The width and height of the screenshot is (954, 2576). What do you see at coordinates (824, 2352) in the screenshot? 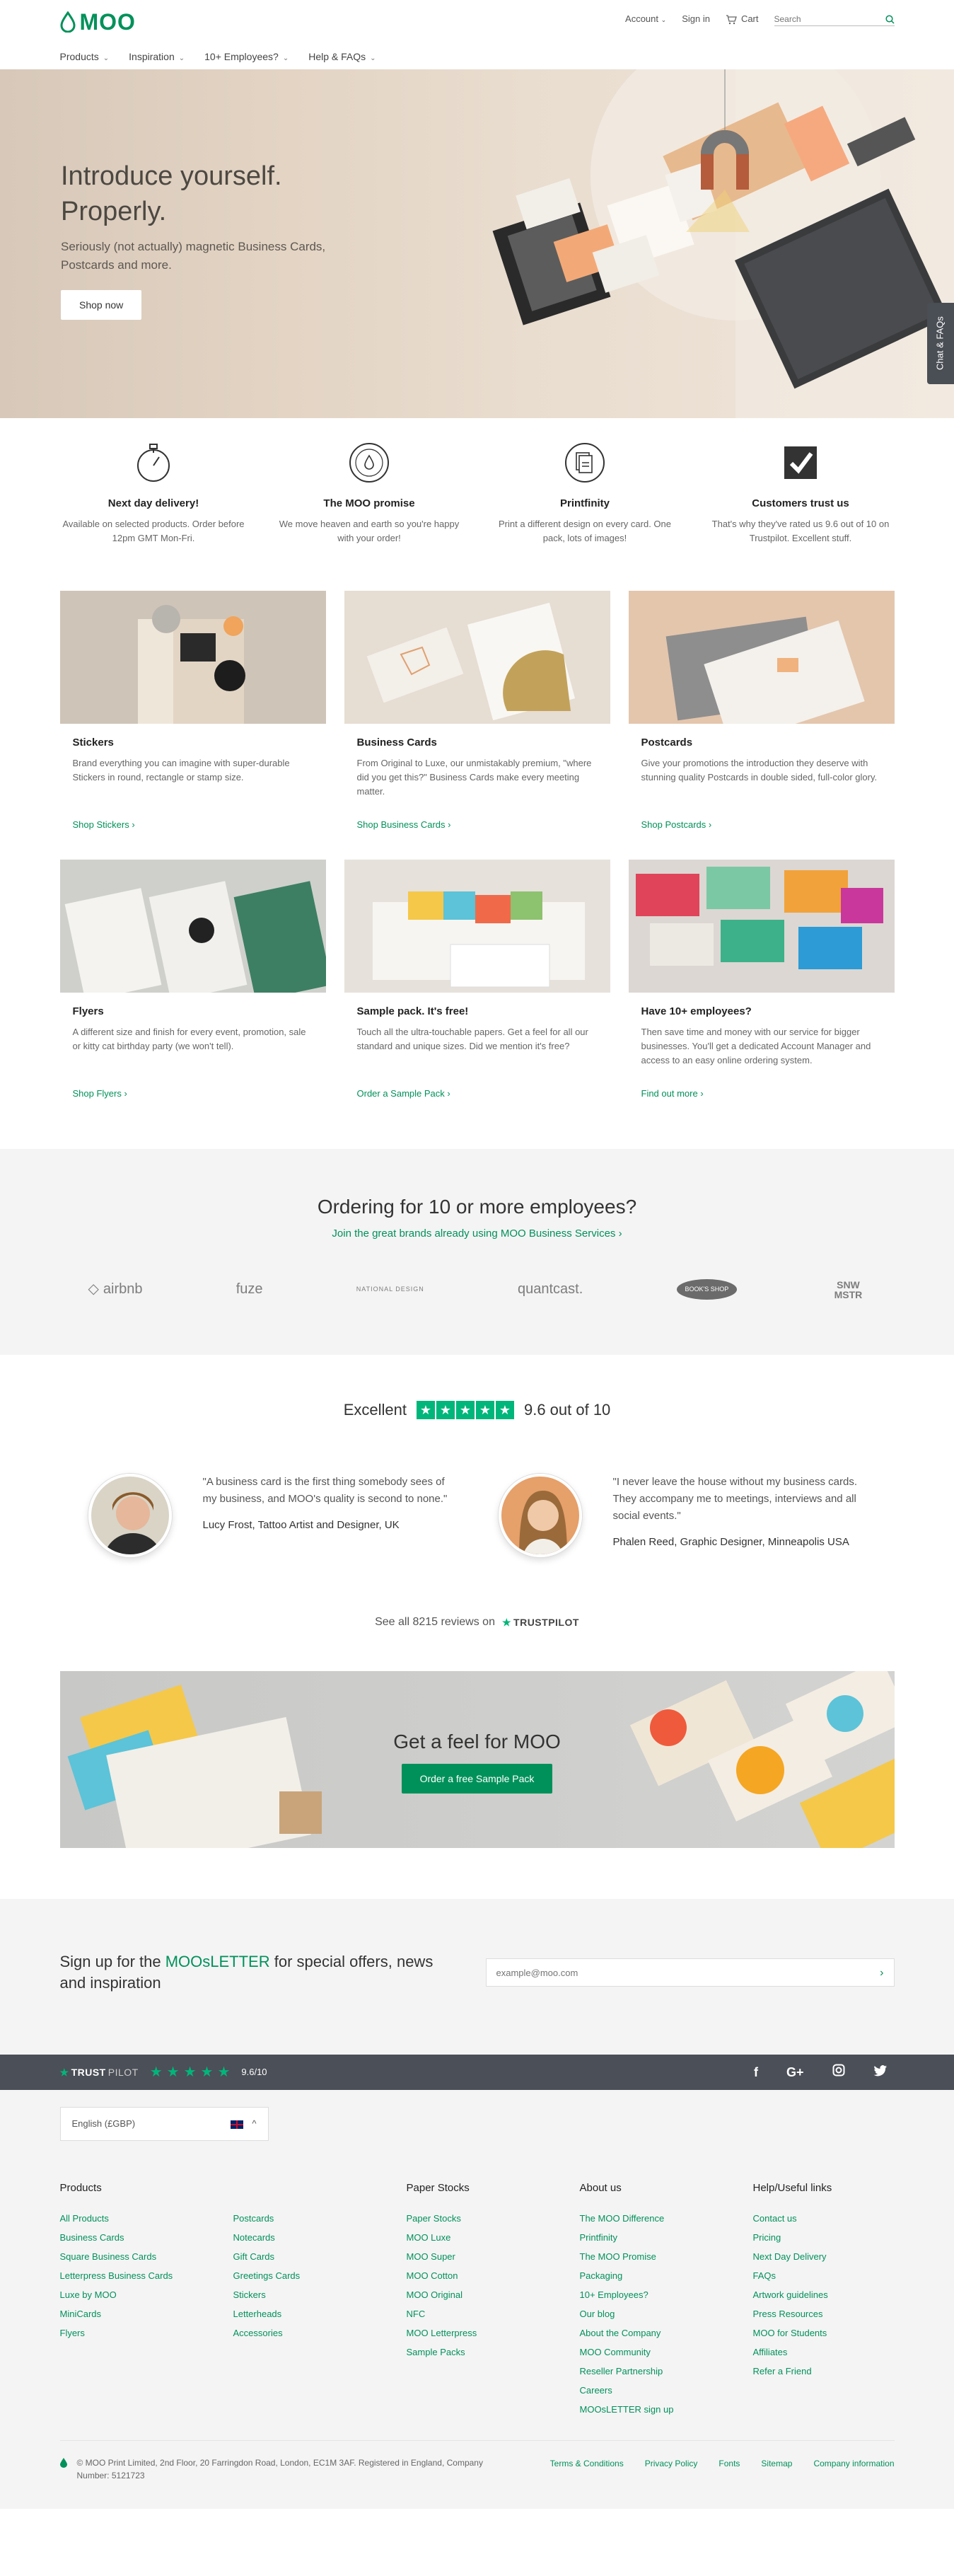
I see `footer-link: Affiliates` at bounding box center [824, 2352].